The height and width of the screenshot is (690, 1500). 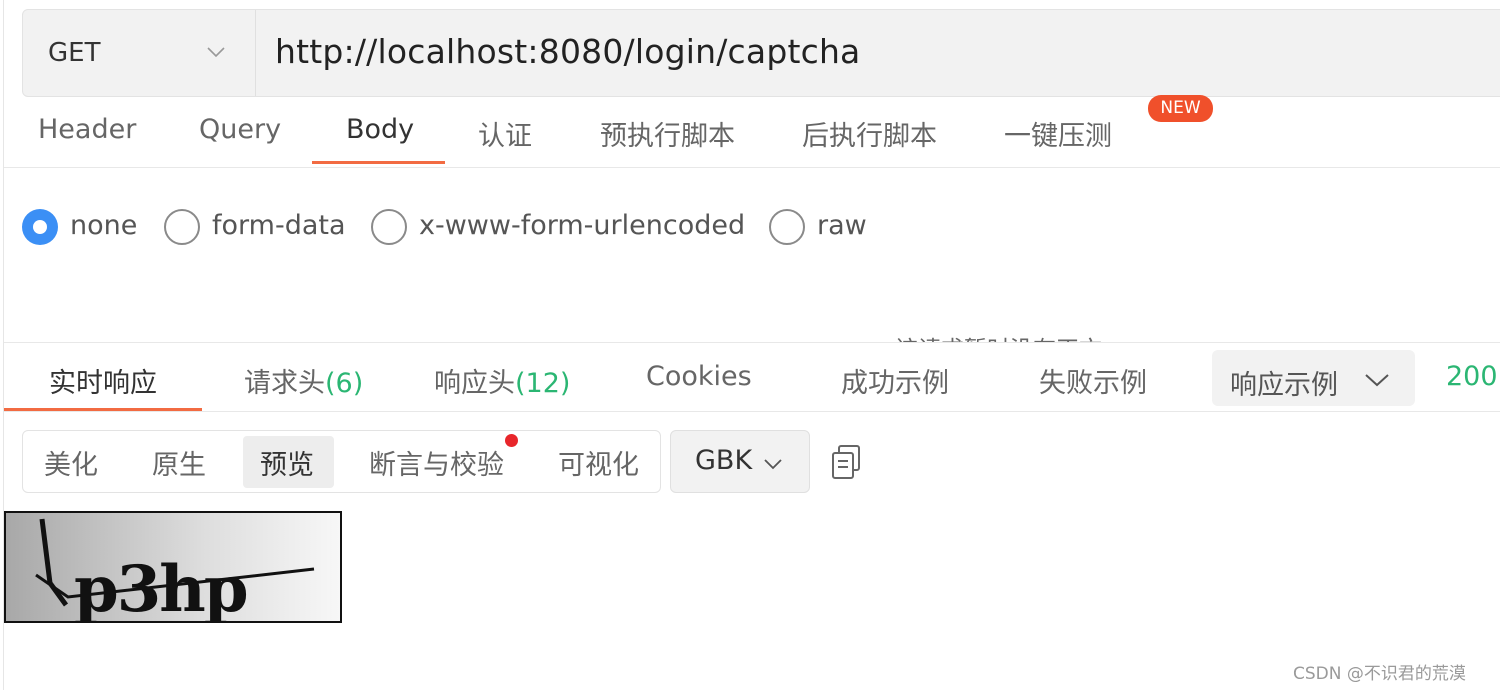 I want to click on example-select: 响应示例, so click(x=1313, y=378).